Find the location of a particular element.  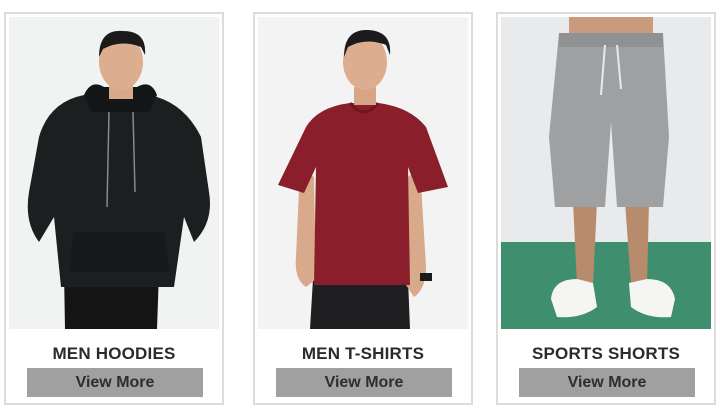

category-title: MEN HOODIES is located at coordinates (114, 353).